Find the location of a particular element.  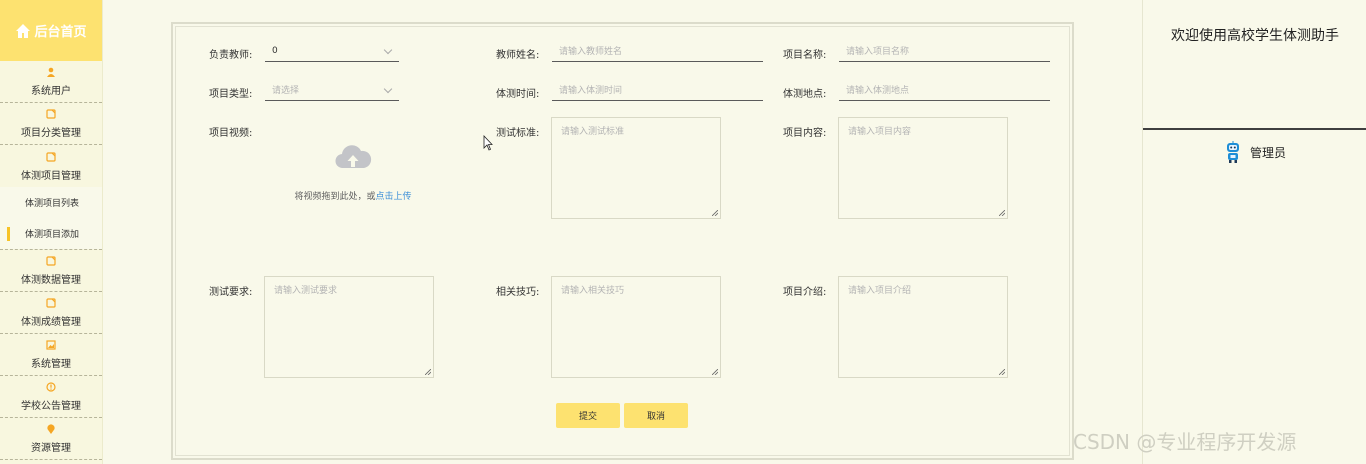

test-place-input: 请输入体测地点 is located at coordinates (944, 90).